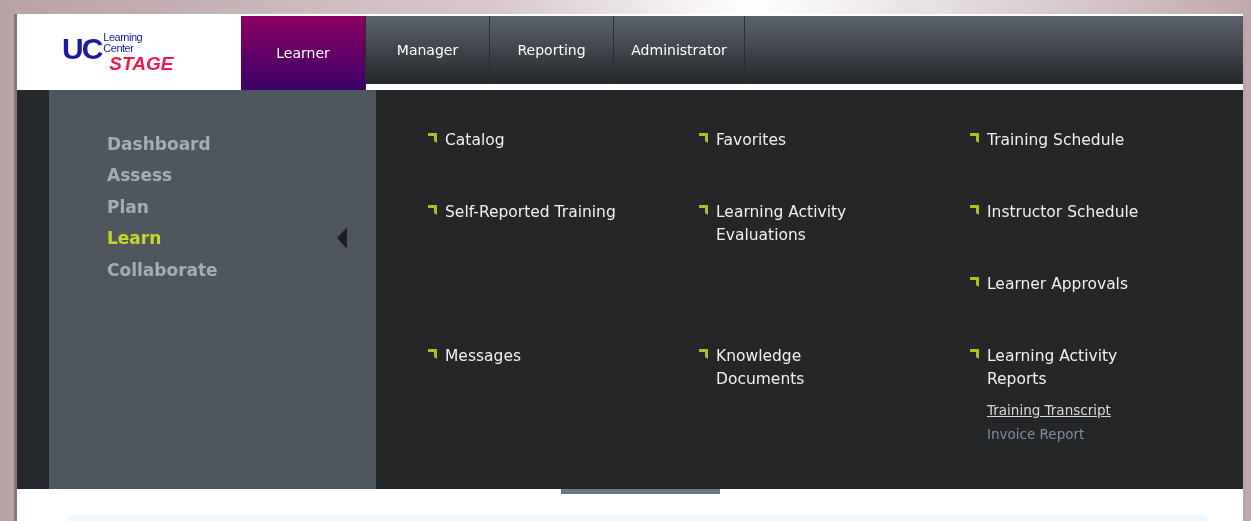 This screenshot has width=1251, height=521. What do you see at coordinates (1036, 434) in the screenshot?
I see `sub-link: Invoice Report` at bounding box center [1036, 434].